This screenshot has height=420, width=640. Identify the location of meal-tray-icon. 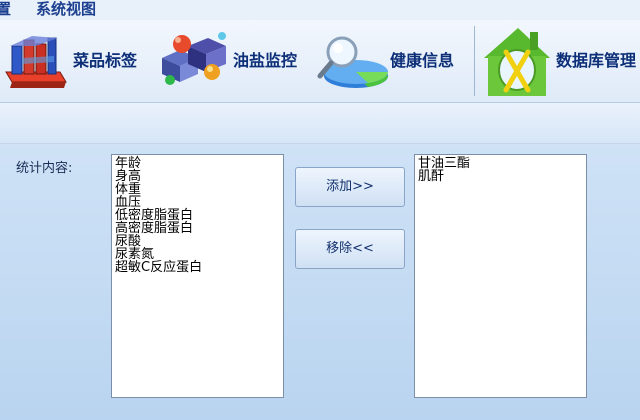
(36, 62).